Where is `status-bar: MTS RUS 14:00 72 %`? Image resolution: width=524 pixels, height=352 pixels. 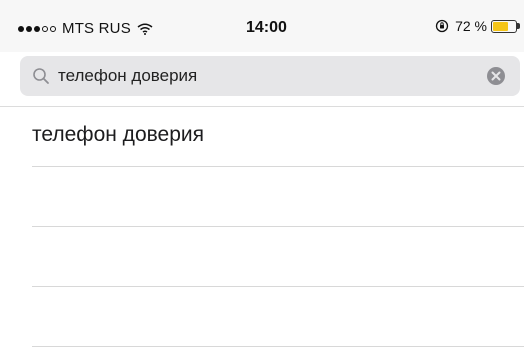 status-bar: MTS RUS 14:00 72 % is located at coordinates (262, 26).